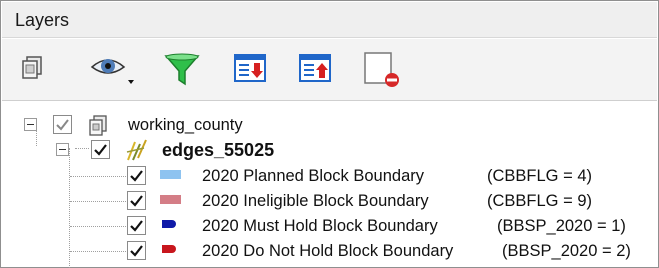 Image resolution: width=659 pixels, height=268 pixels. I want to click on legend-expression: (BBSP_2020 = 2), so click(566, 251).